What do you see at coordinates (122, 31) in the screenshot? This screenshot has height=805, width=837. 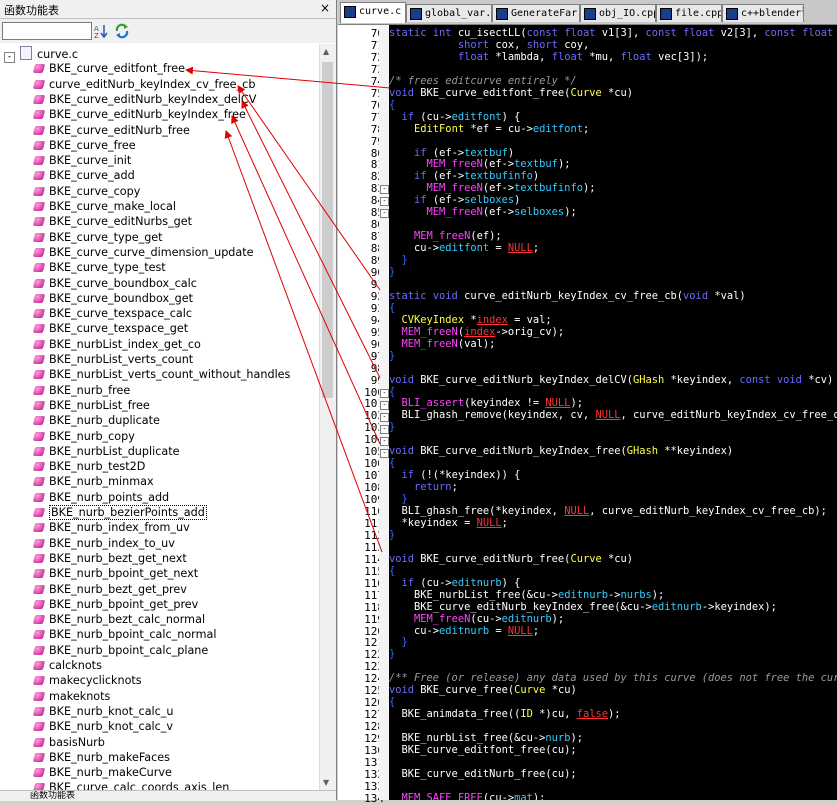 I see `refresh-icon` at bounding box center [122, 31].